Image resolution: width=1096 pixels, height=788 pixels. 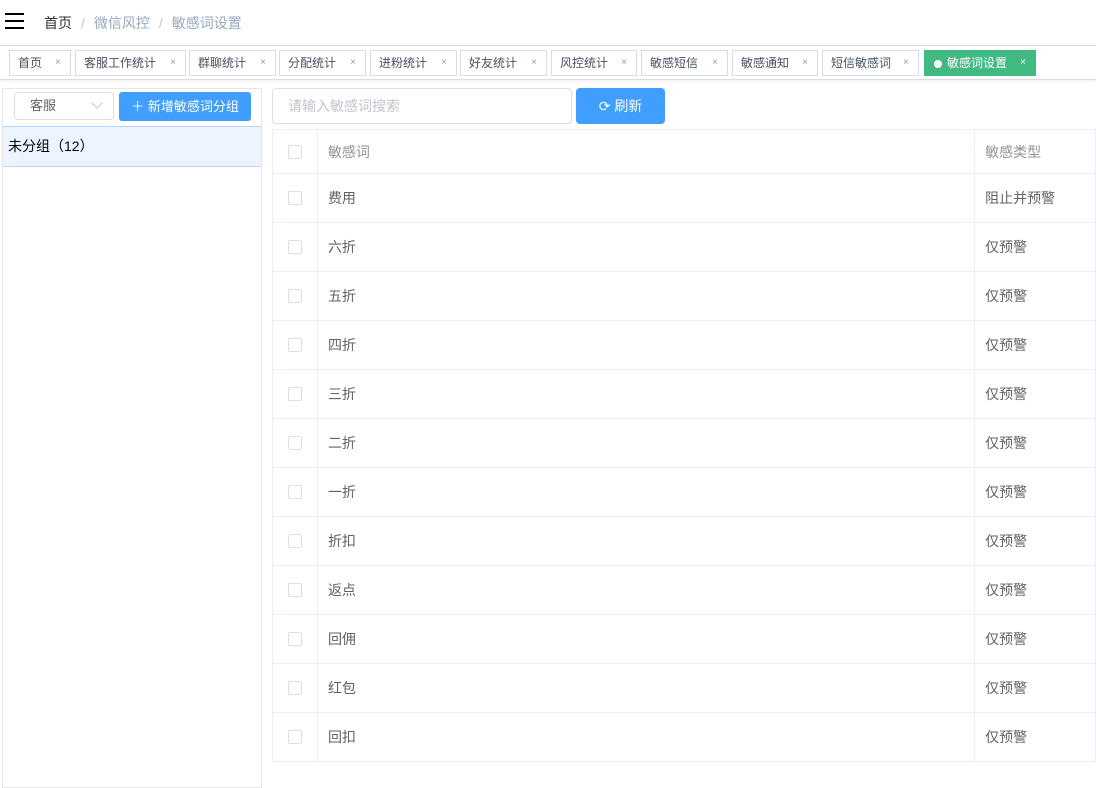 I want to click on hamburger-menu-icon, so click(x=14, y=21).